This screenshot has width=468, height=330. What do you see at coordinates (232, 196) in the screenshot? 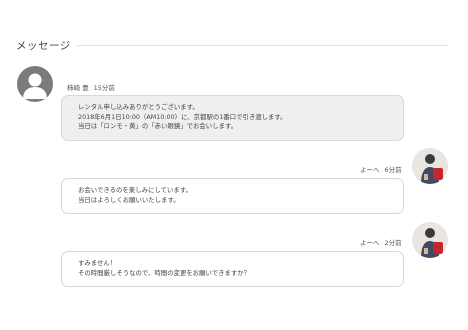
I see `message-bubble-outgoing: お会いできるのを楽しみにしています。 当日はよろしくお願いいたします。` at bounding box center [232, 196].